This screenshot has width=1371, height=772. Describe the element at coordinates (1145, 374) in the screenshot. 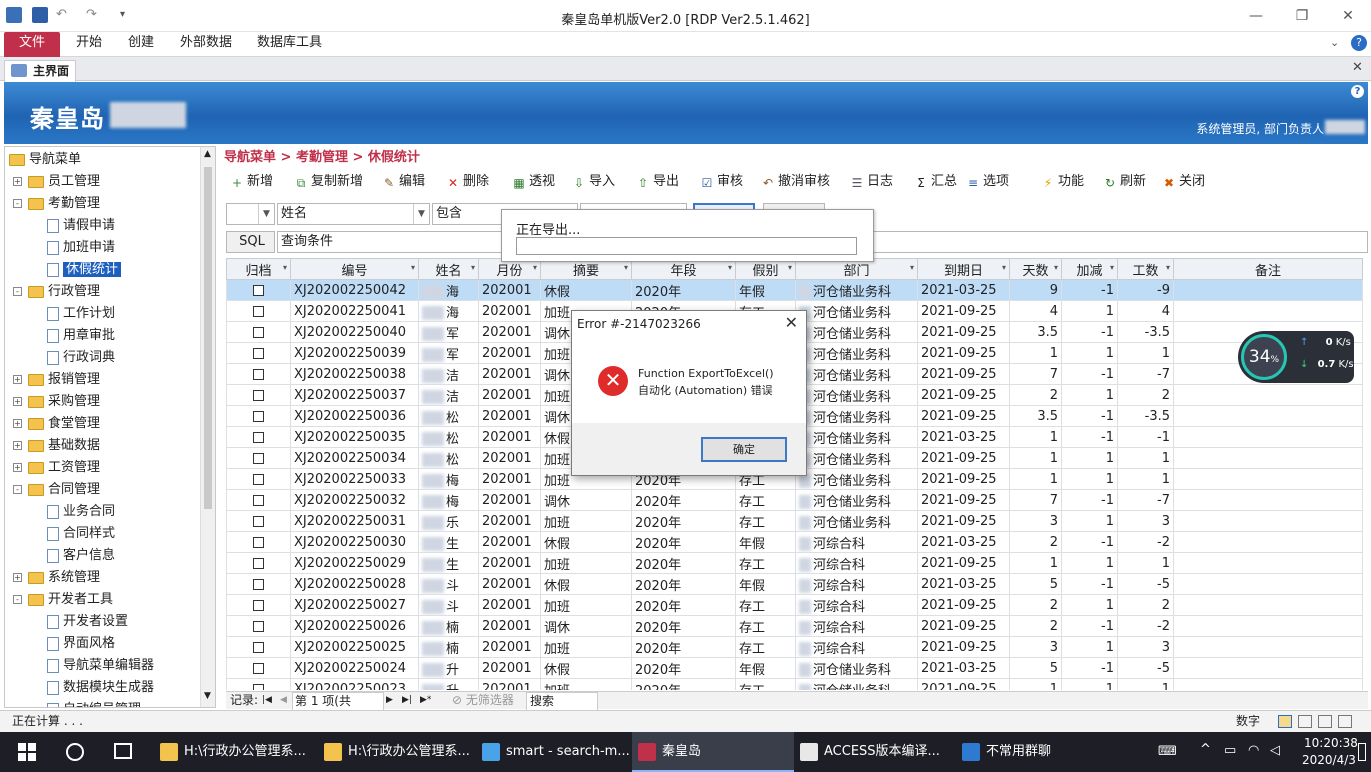

I see `table-cell: -7` at that location.